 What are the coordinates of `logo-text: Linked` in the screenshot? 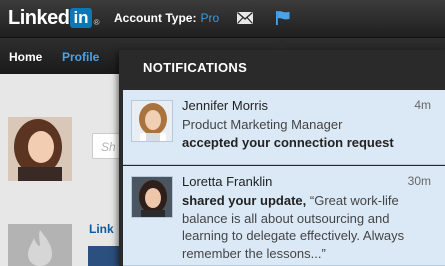 It's located at (39, 18).